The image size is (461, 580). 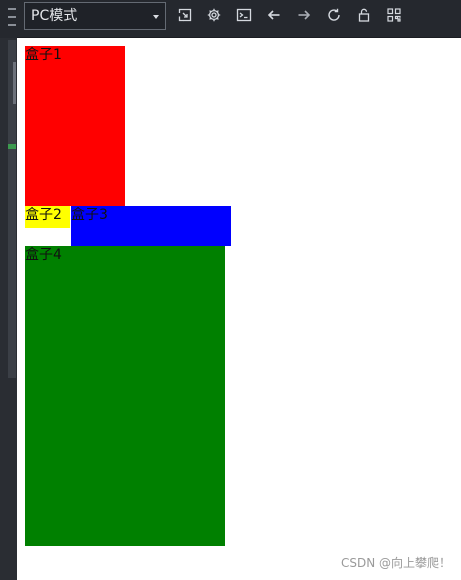 What do you see at coordinates (8, 290) in the screenshot?
I see `left-gutter` at bounding box center [8, 290].